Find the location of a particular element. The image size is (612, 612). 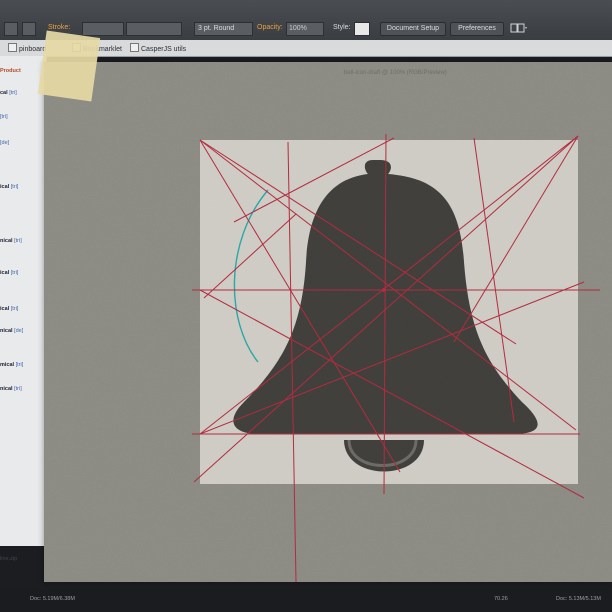

doc-size-right: Doc: 5.13M/5.13M is located at coordinates (578, 599).